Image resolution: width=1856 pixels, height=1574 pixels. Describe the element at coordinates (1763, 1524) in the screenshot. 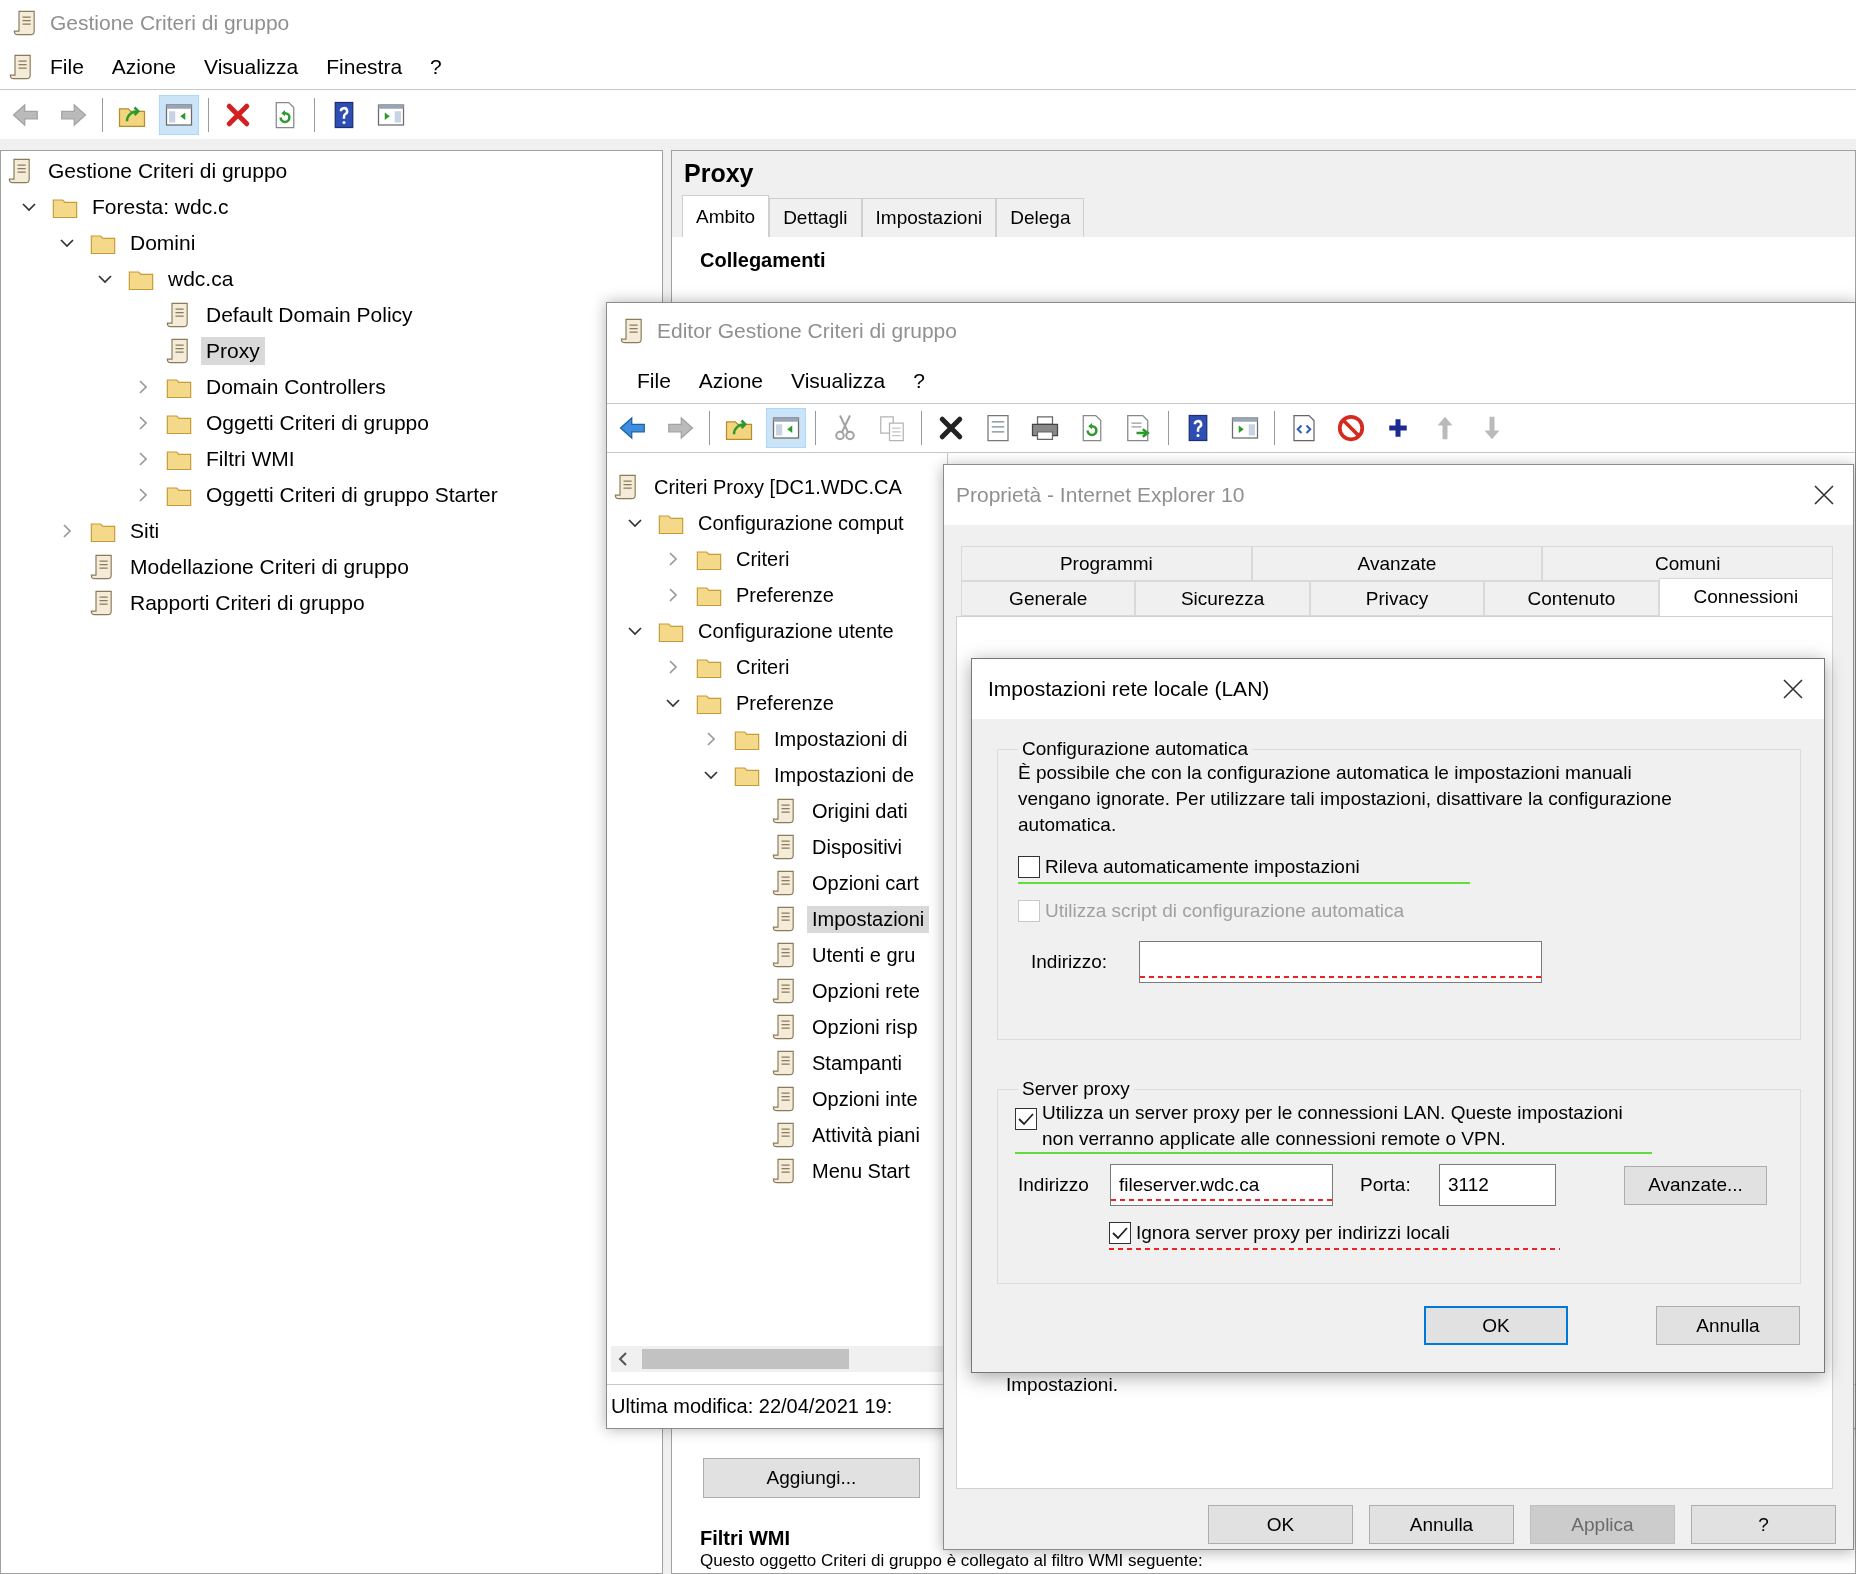

I see `dialog-button: ?` at that location.